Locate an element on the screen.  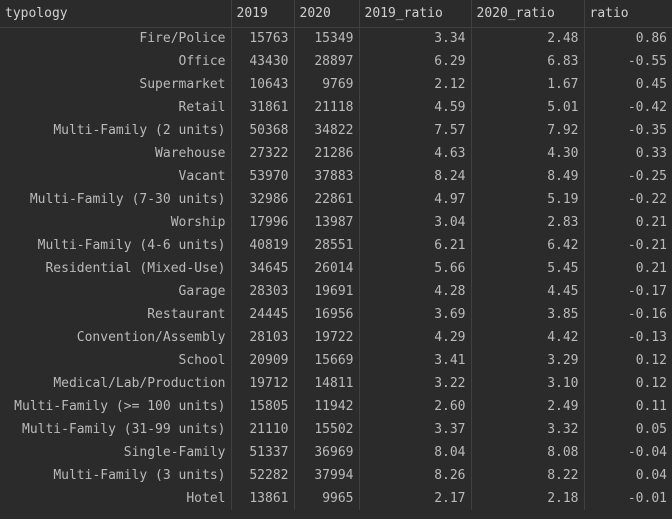
typology-cell: Multi-Family (2 units) is located at coordinates (116, 130).